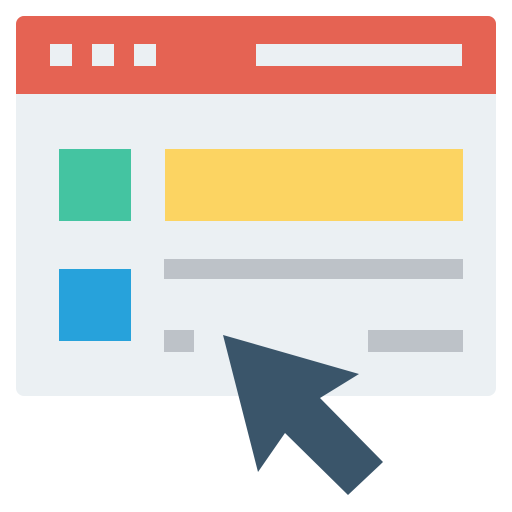 The image size is (512, 512). What do you see at coordinates (314, 185) in the screenshot?
I see `yellow-content-bar` at bounding box center [314, 185].